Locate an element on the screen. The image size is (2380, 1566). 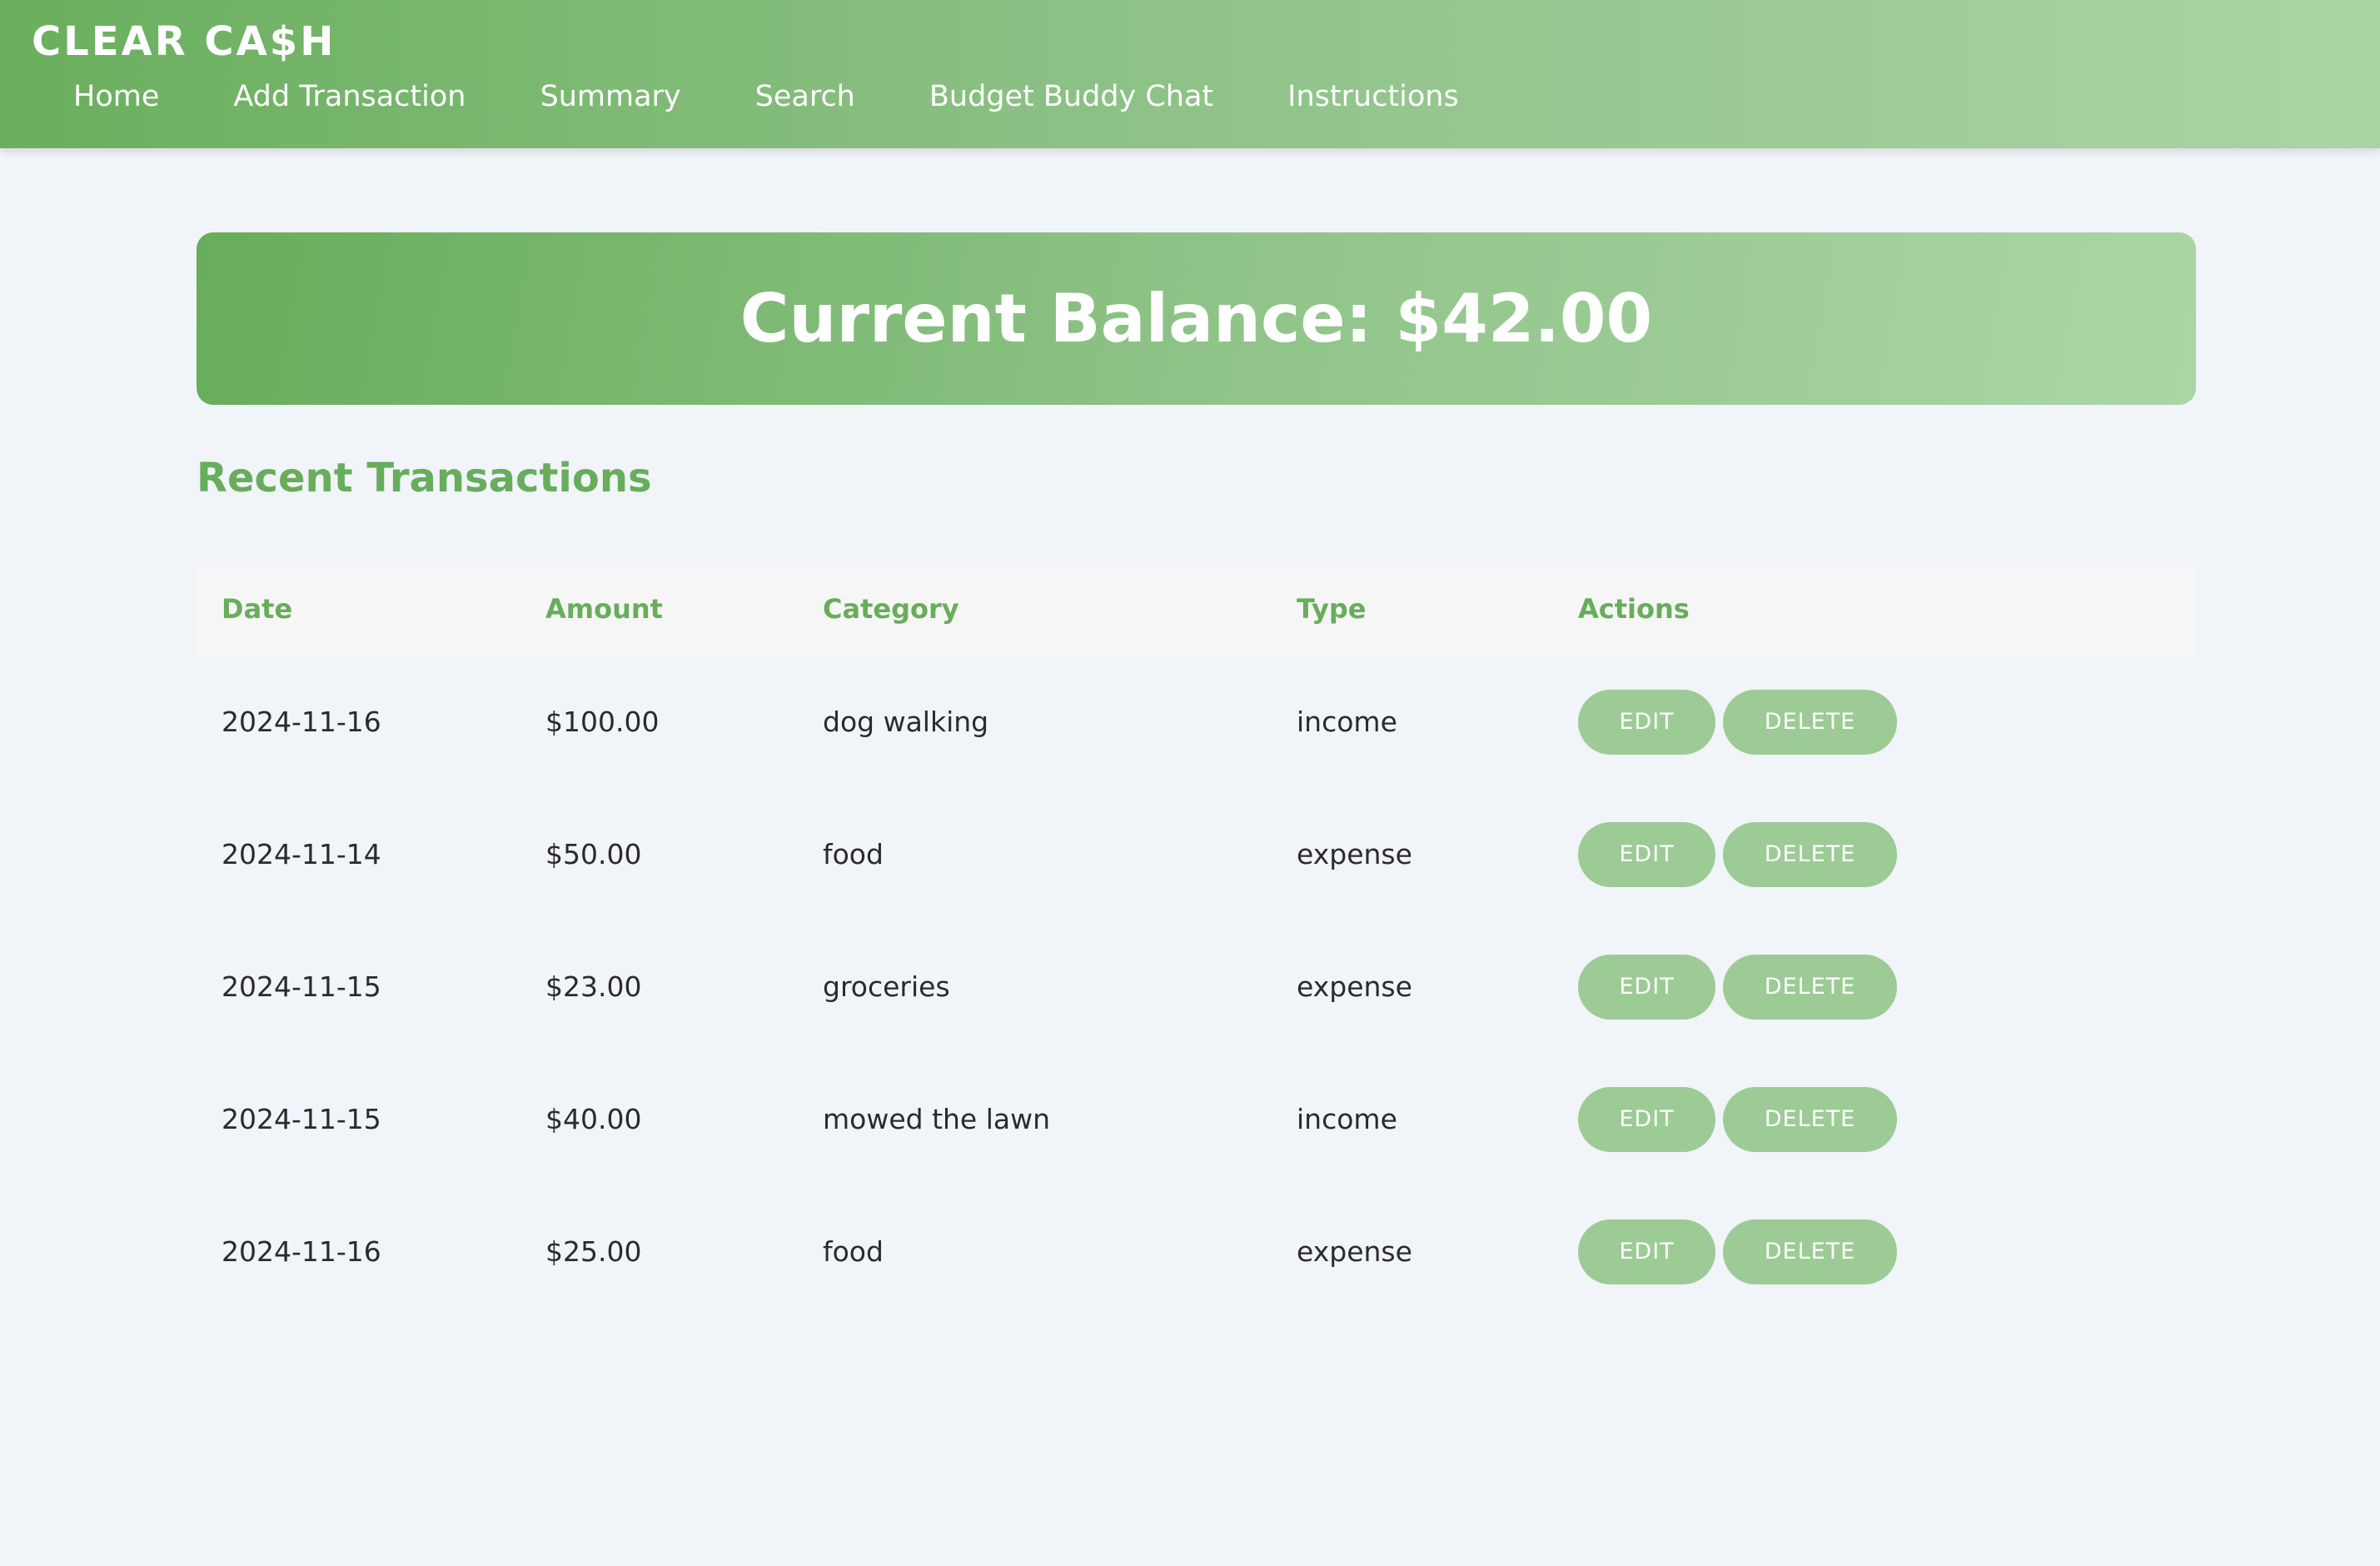
cell-amount: $50.00 is located at coordinates (593, 854).